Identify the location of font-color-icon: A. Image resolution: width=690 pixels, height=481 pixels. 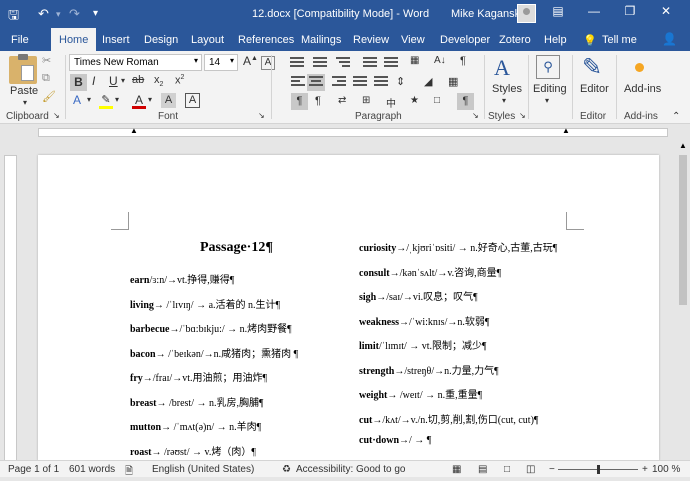
(139, 101).